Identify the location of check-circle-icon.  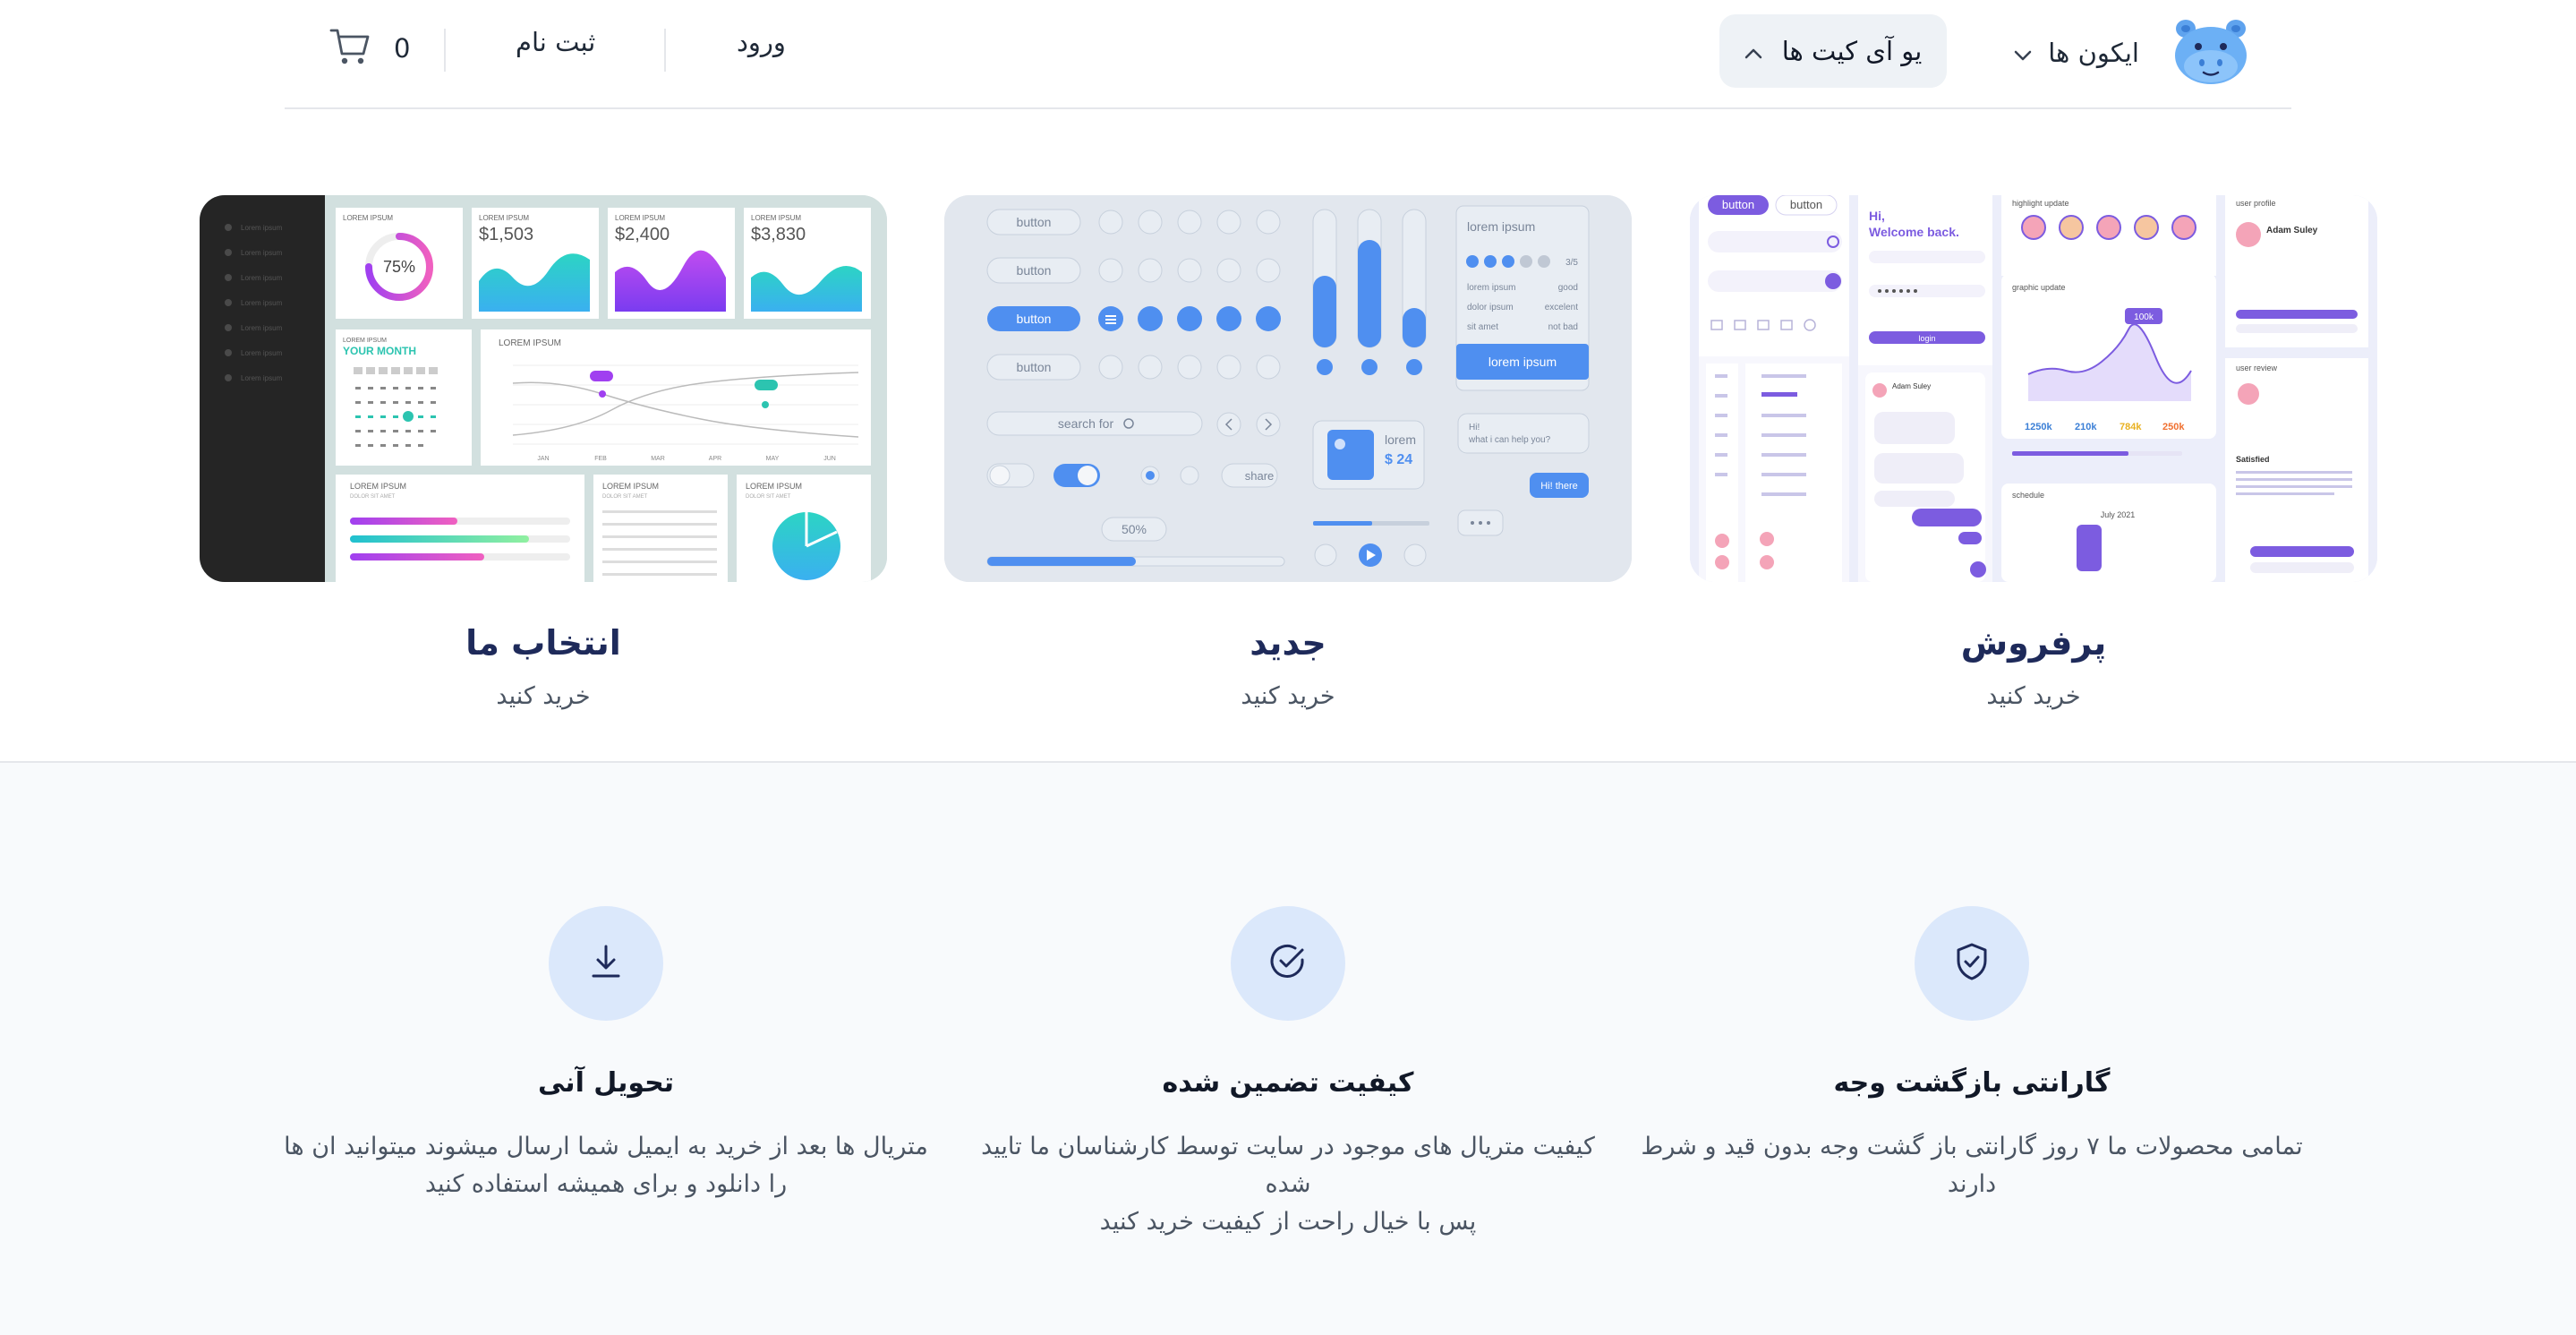
(1288, 963).